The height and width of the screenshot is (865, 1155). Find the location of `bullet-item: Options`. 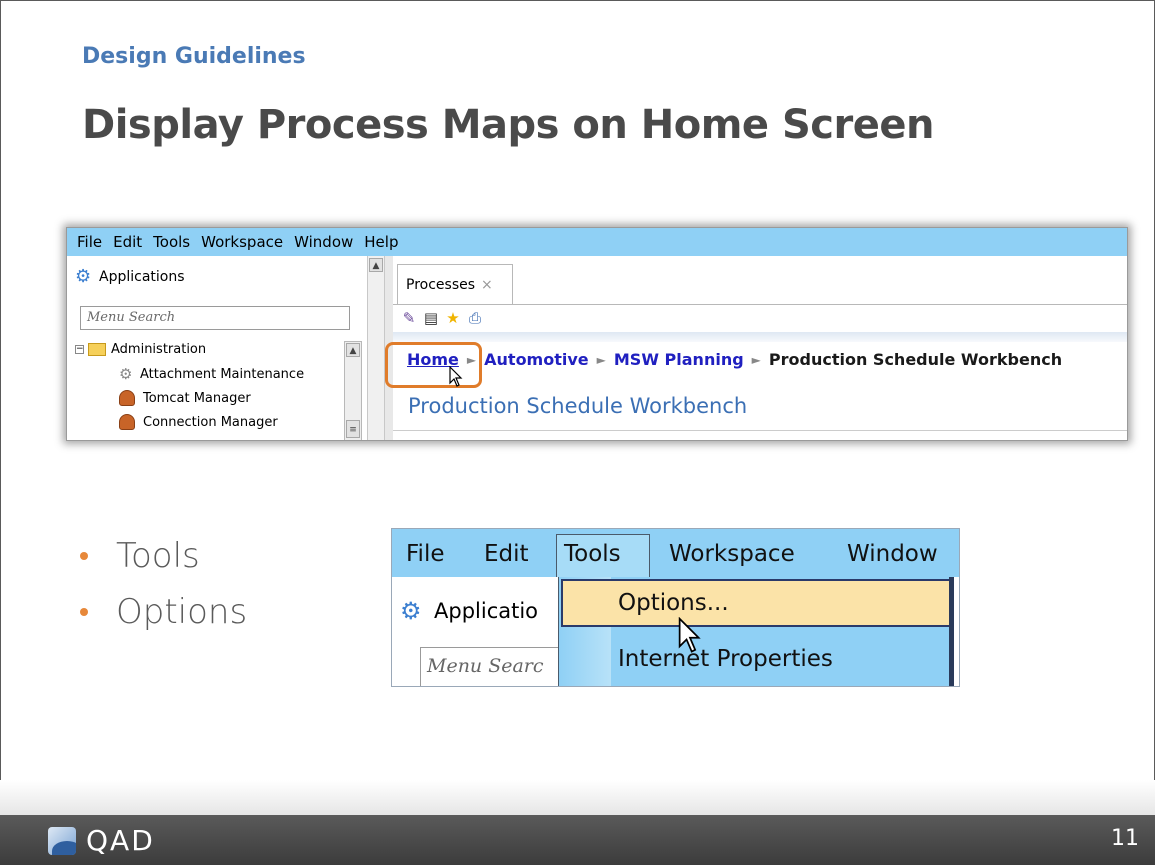

bullet-item: Options is located at coordinates (163, 612).